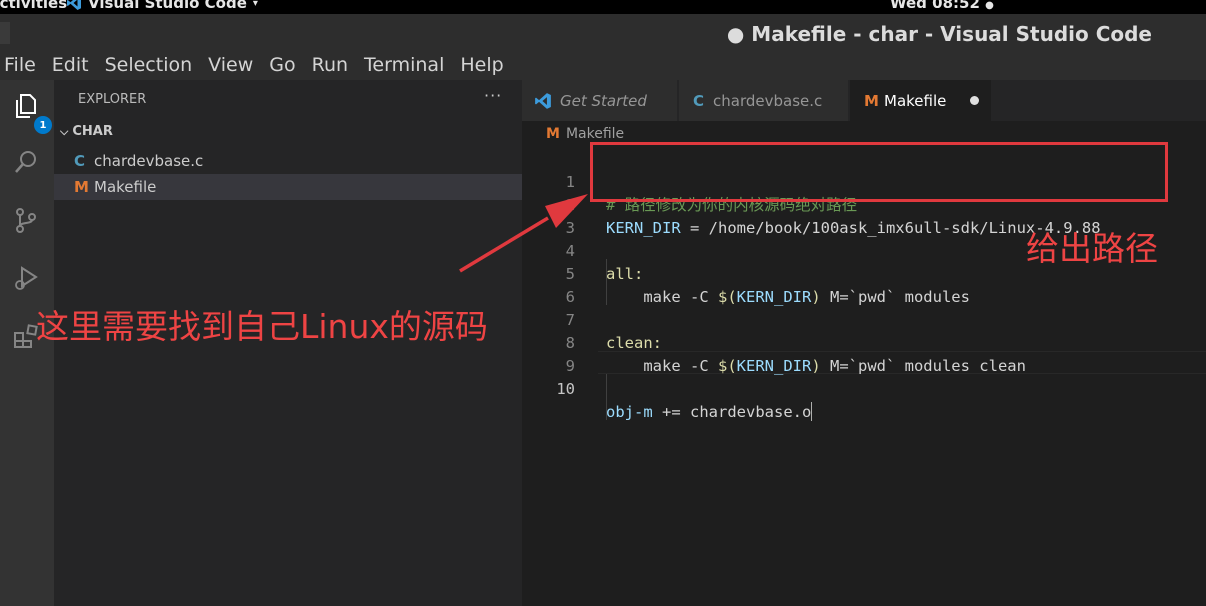  I want to click on annotation-right-note: 给出路径, so click(1092, 248).